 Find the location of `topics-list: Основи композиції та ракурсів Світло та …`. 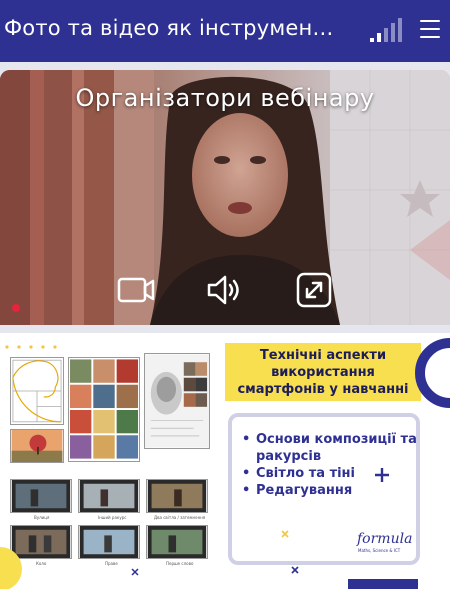

topics-list: Основи композиції та ракурсів Світло та … is located at coordinates (332, 465).